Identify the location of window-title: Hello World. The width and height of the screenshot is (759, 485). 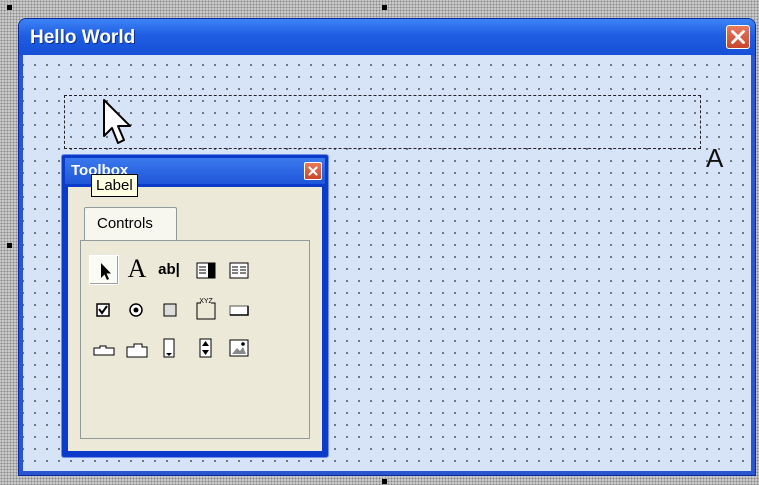
(83, 37).